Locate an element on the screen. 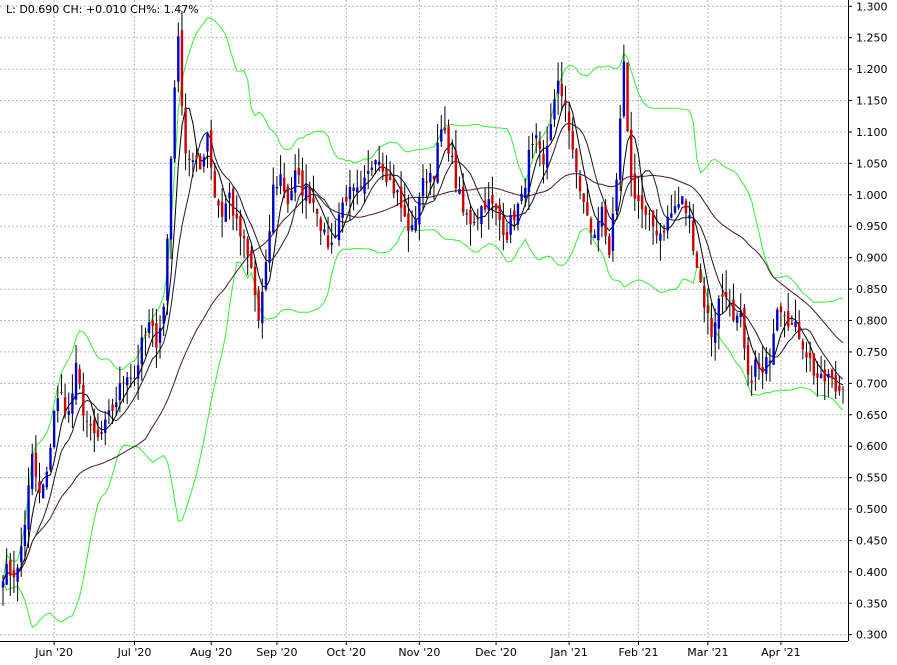 This screenshot has height=665, width=897. y-tick-label: 0.300 is located at coordinates (872, 635).